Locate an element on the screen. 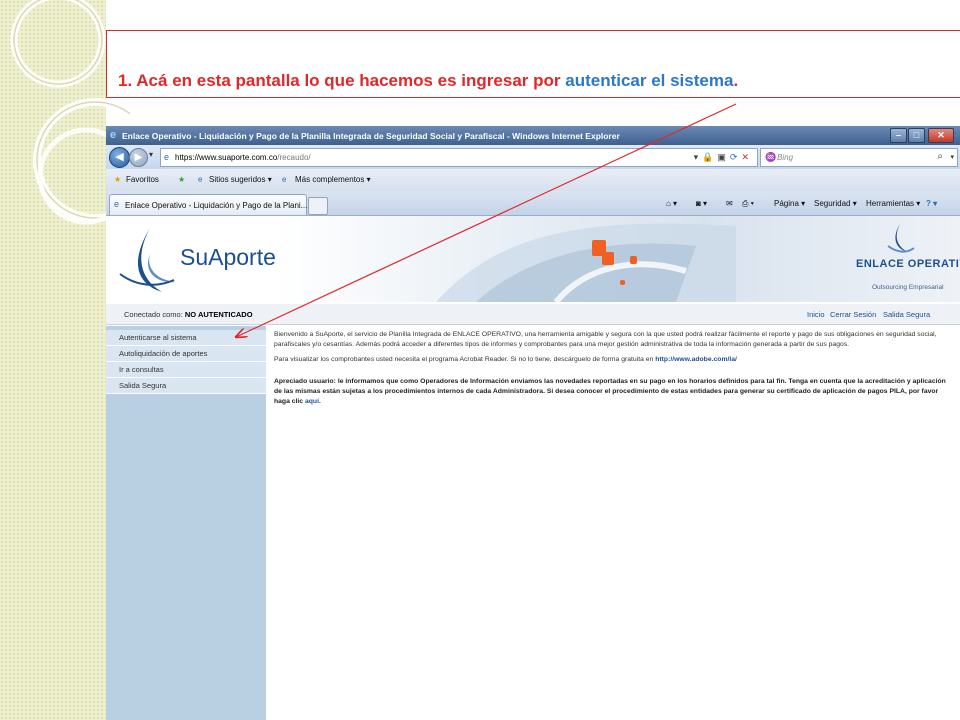  minimize-button: – is located at coordinates (898, 135).